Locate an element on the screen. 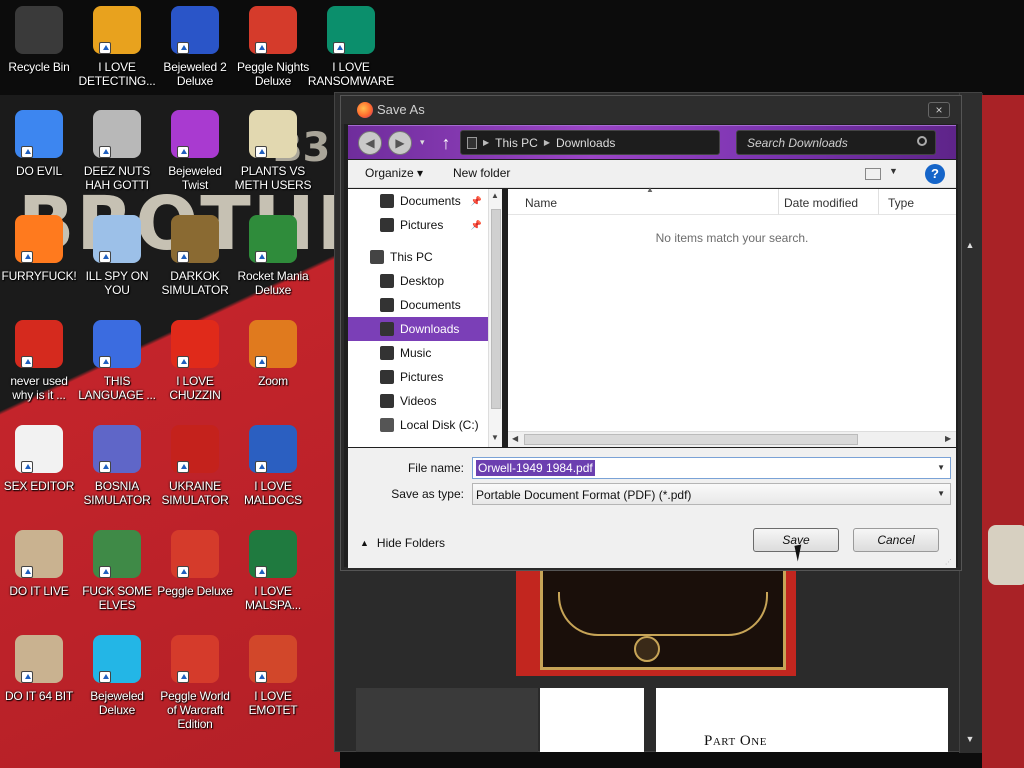 This screenshot has width=1024, height=768. scroll-left-icon: ◀ is located at coordinates (515, 438).